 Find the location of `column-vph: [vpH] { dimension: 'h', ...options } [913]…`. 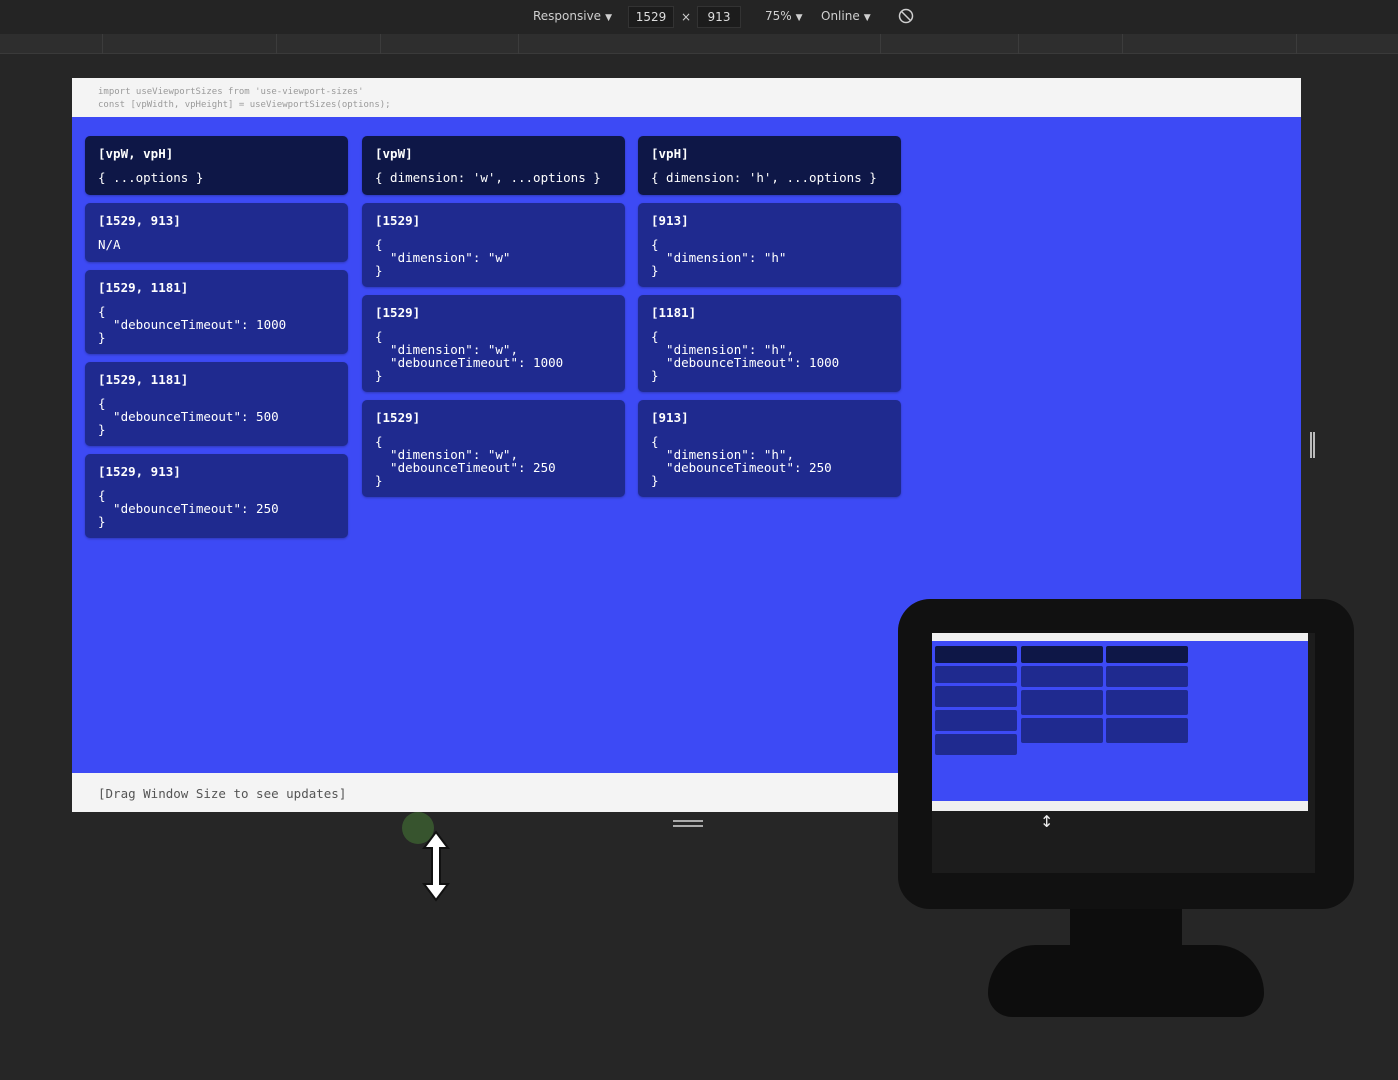

column-vph: [vpH] { dimension: 'h', ...options } [913]… is located at coordinates (769, 320).